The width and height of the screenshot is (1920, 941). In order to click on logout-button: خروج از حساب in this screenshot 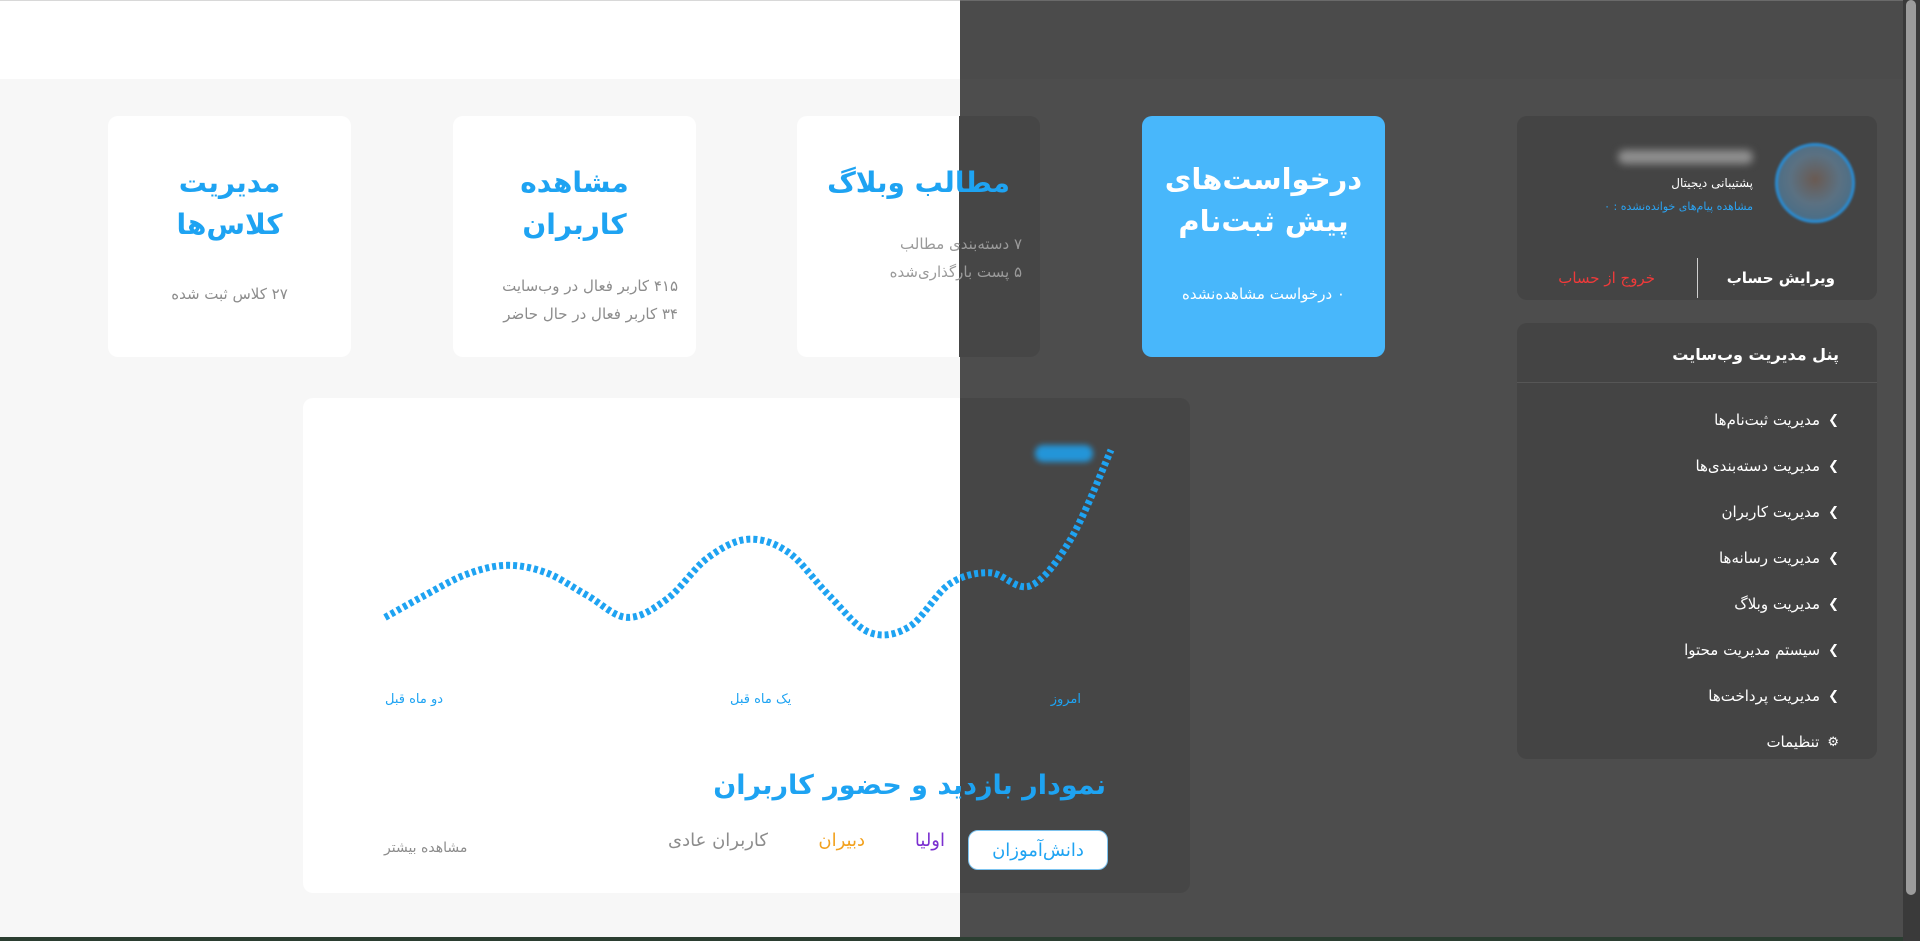, I will do `click(1606, 278)`.